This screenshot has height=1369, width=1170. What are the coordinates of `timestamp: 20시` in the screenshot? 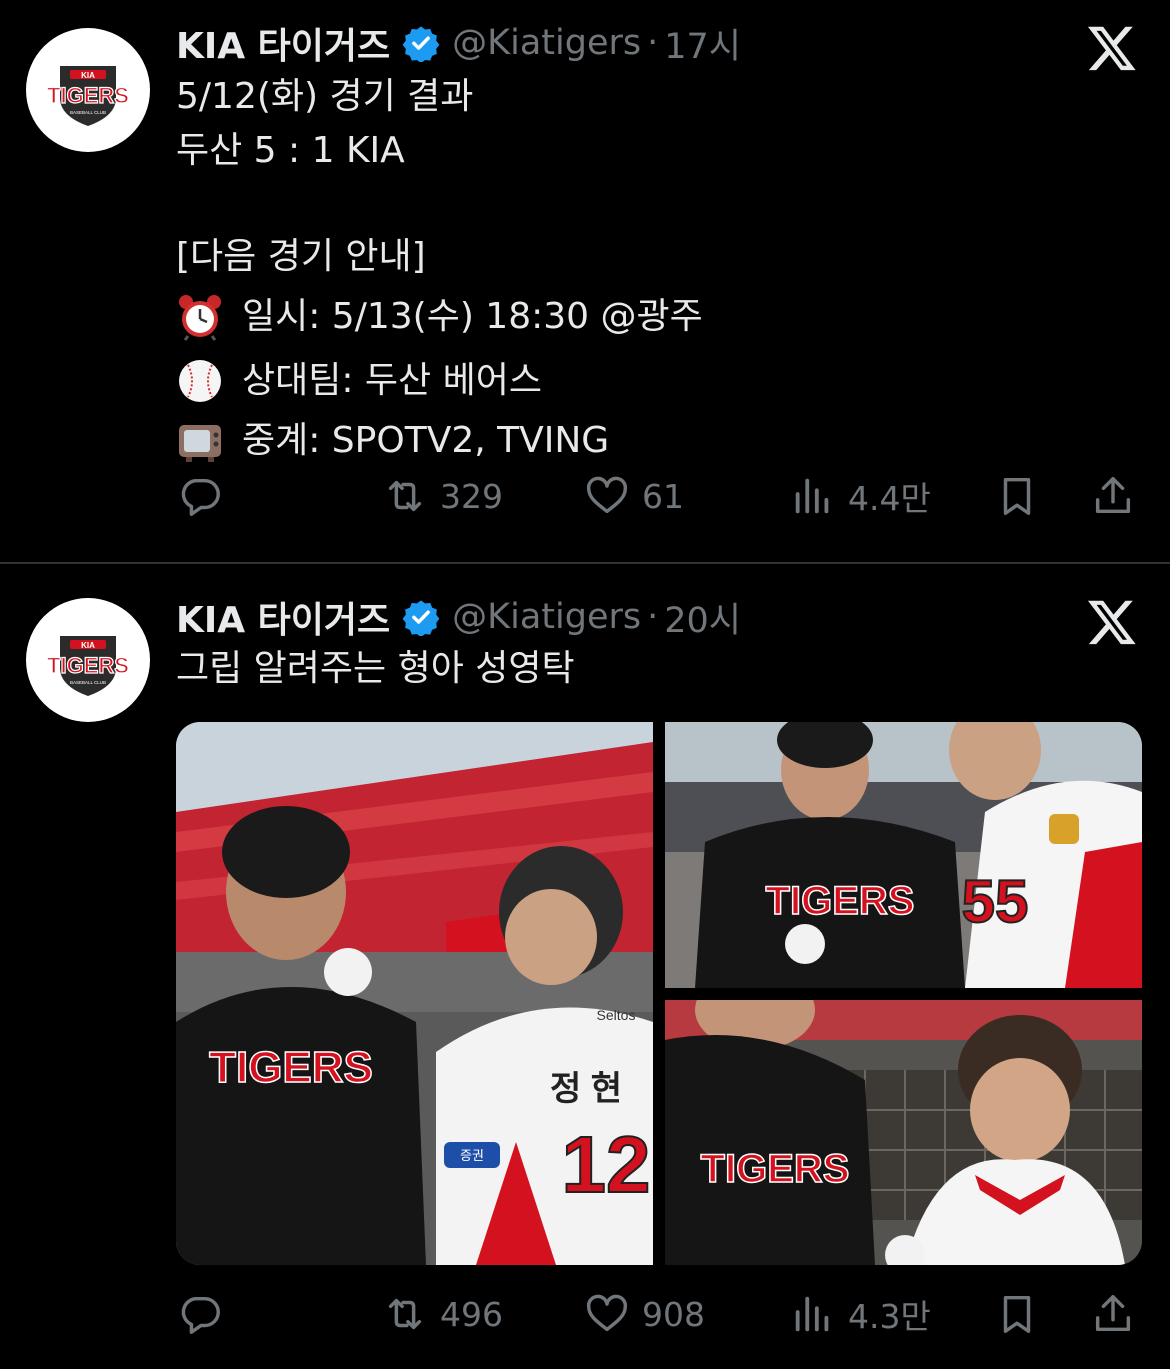 It's located at (702, 617).